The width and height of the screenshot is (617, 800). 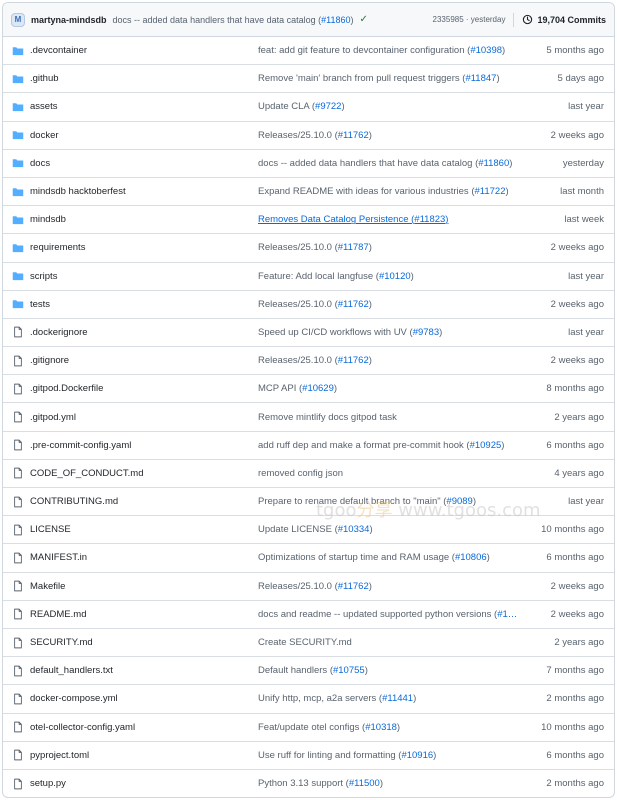 What do you see at coordinates (397, 698) in the screenshot?
I see `pr-link: #11441` at bounding box center [397, 698].